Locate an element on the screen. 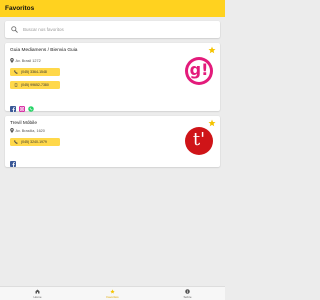 Image resolution: width=320 pixels, height=300 pixels. nav-home: Home is located at coordinates (37, 293).